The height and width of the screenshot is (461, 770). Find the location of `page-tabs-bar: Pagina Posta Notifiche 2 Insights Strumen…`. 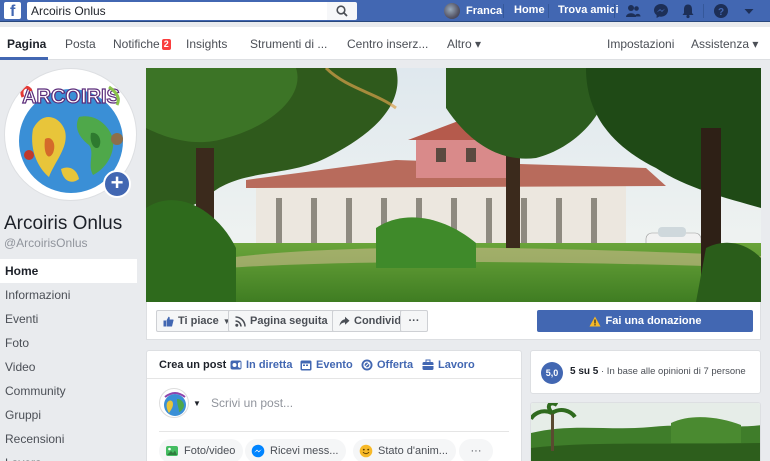

page-tabs-bar: Pagina Posta Notifiche 2 Insights Strumen… is located at coordinates (385, 43).